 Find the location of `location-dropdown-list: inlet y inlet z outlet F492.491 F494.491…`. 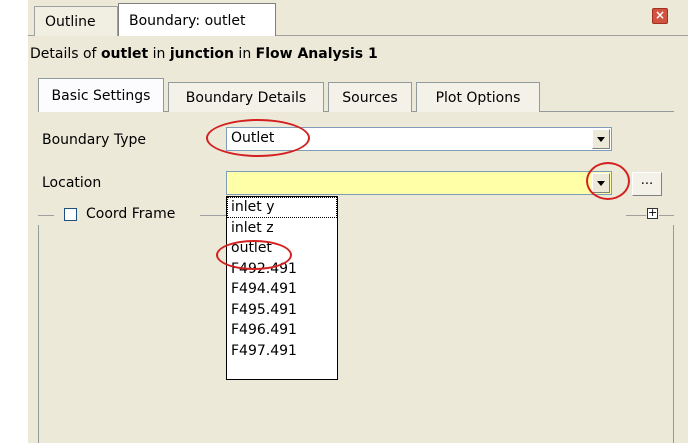

location-dropdown-list: inlet y inlet z outlet F492.491 F494.491… is located at coordinates (282, 288).